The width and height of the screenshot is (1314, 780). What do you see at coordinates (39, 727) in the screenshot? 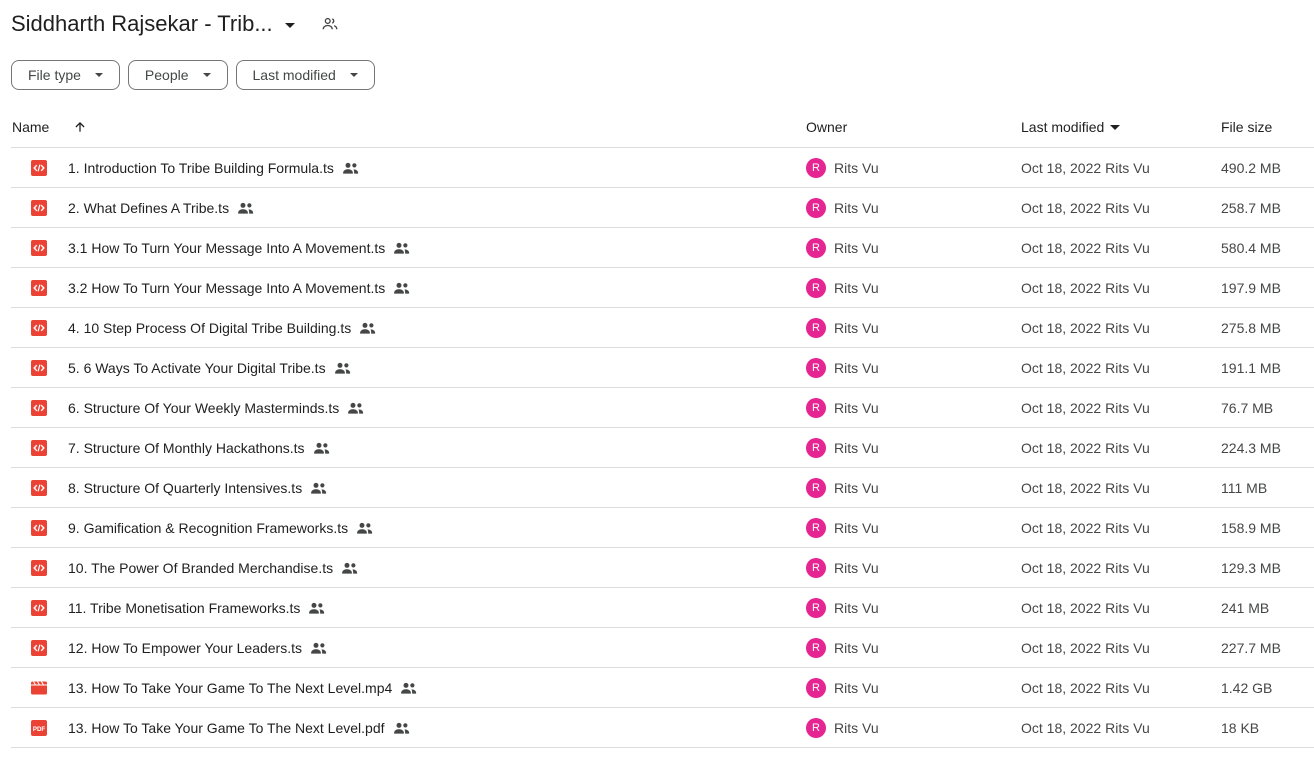
I see `pdf-file-icon: PDF` at bounding box center [39, 727].